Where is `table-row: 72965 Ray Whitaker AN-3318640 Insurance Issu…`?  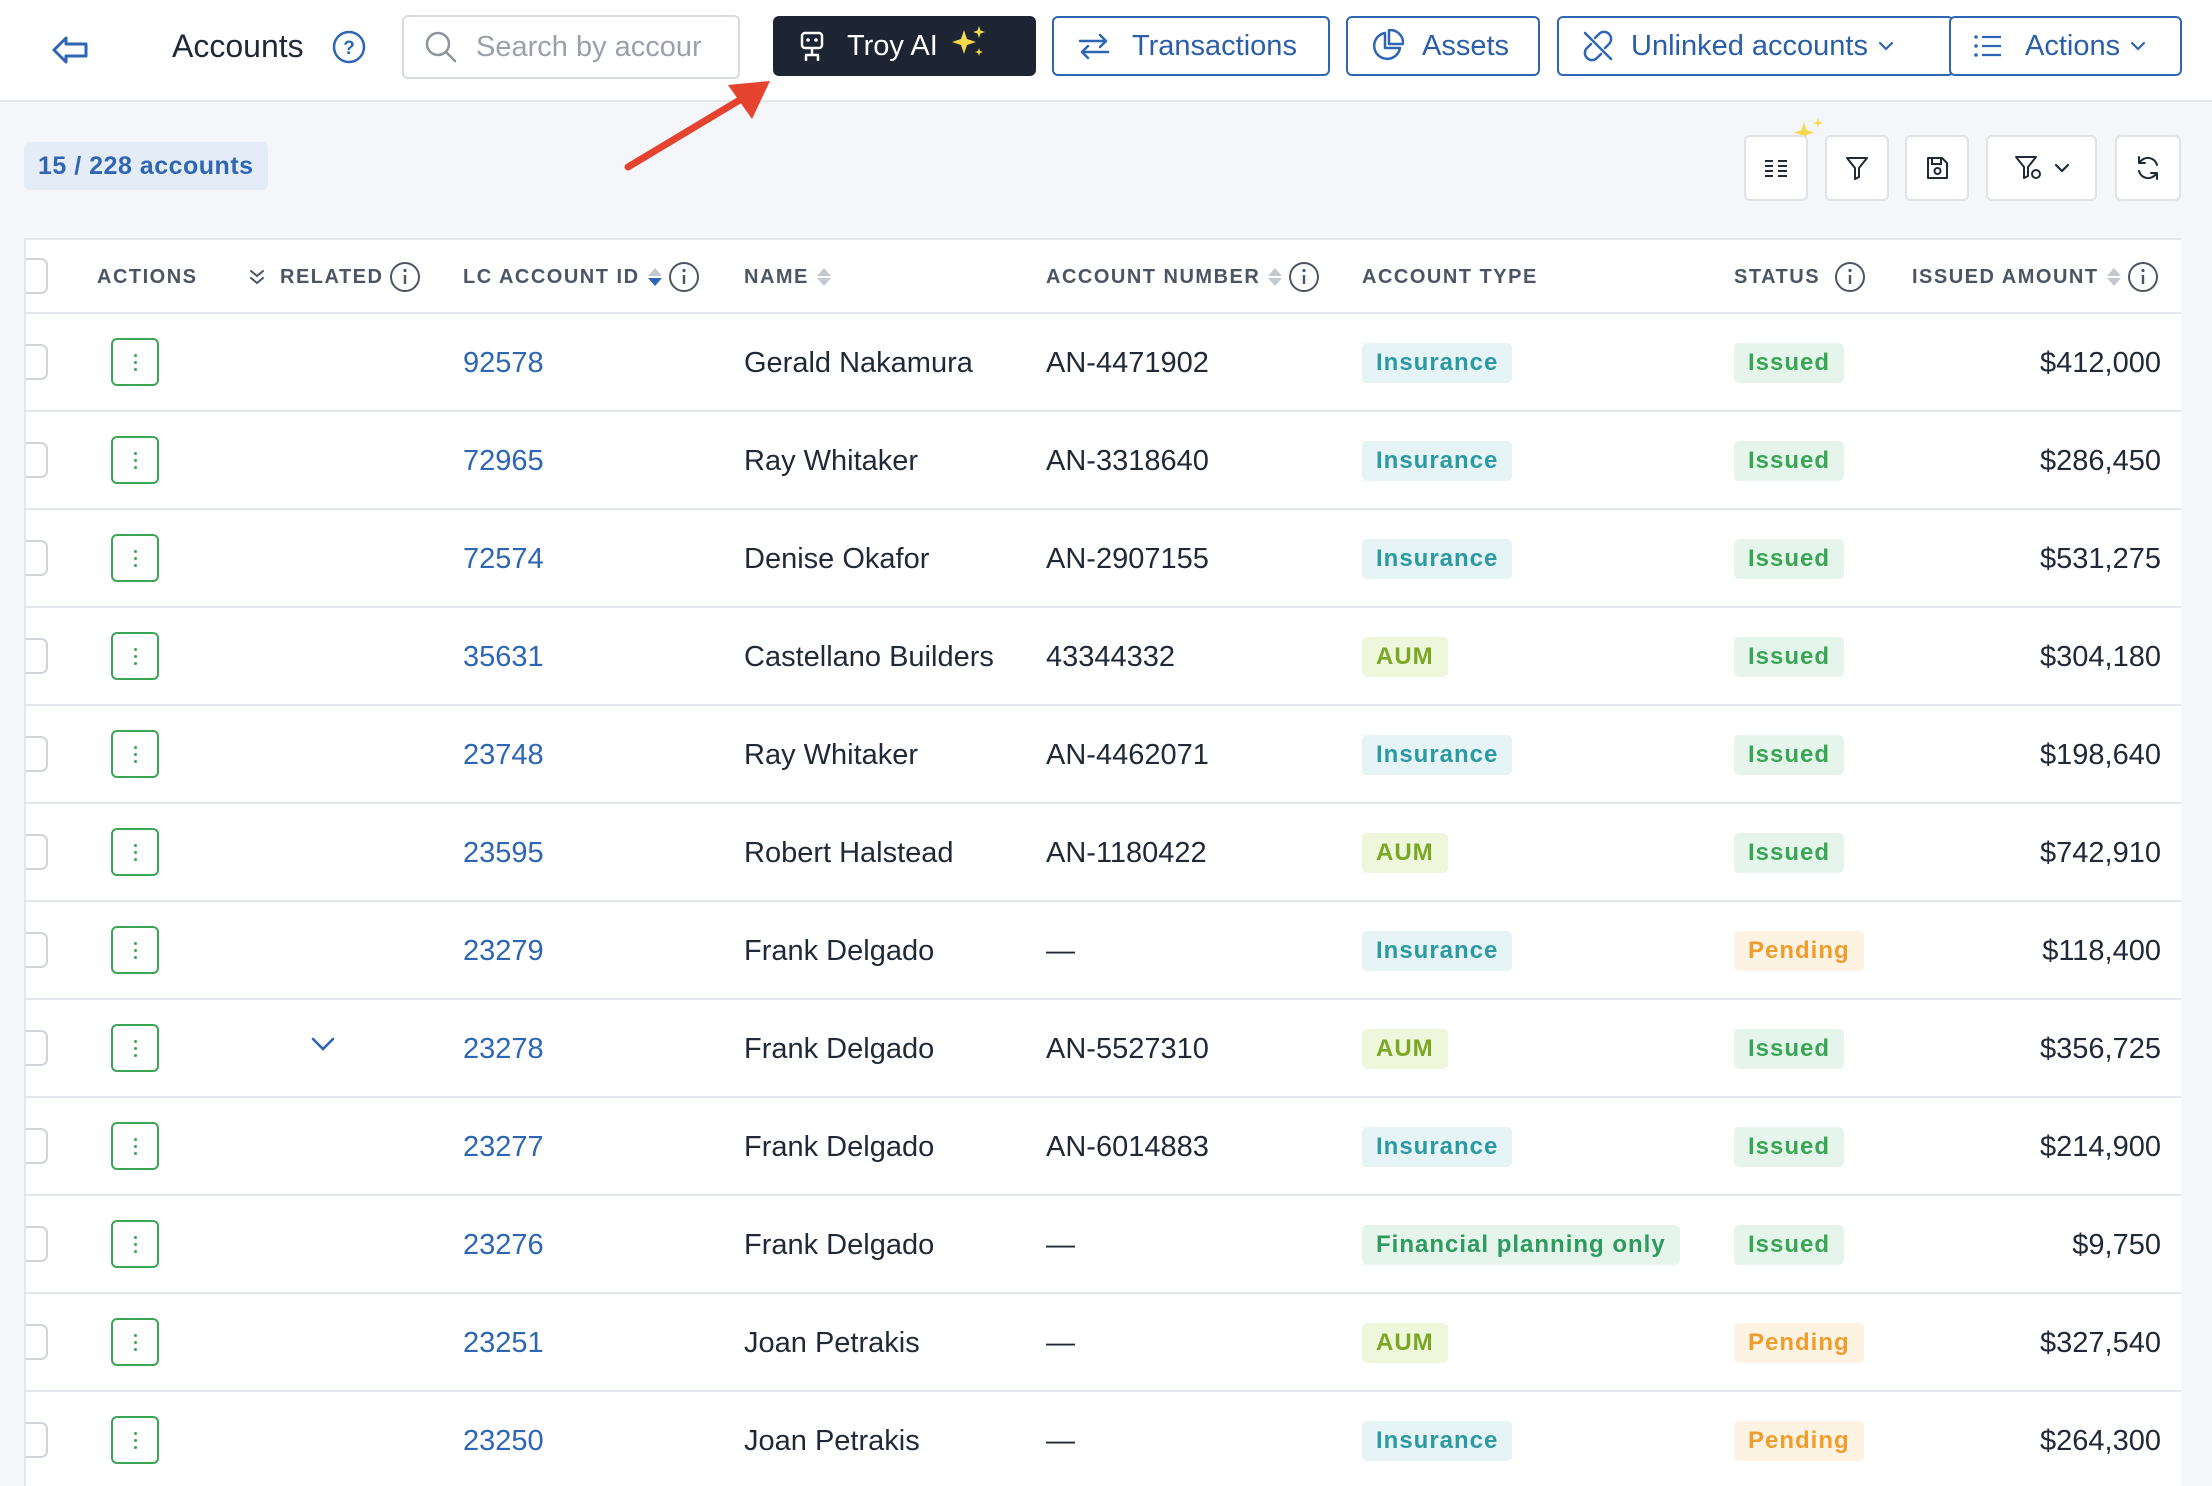
table-row: 72965 Ray Whitaker AN-3318640 Insurance Issu… is located at coordinates (1103, 461).